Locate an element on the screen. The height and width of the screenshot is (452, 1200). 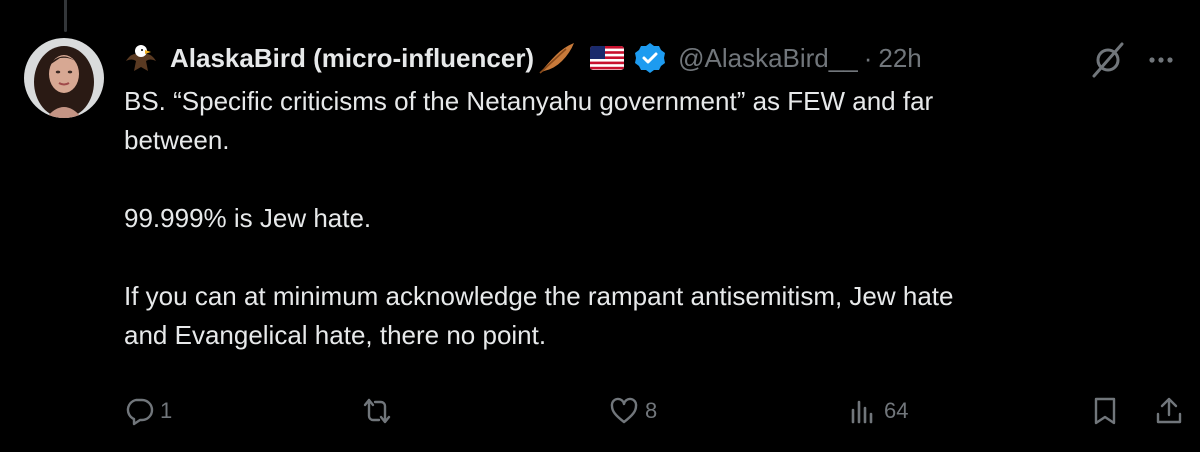
views-button: 64 is located at coordinates (878, 411).